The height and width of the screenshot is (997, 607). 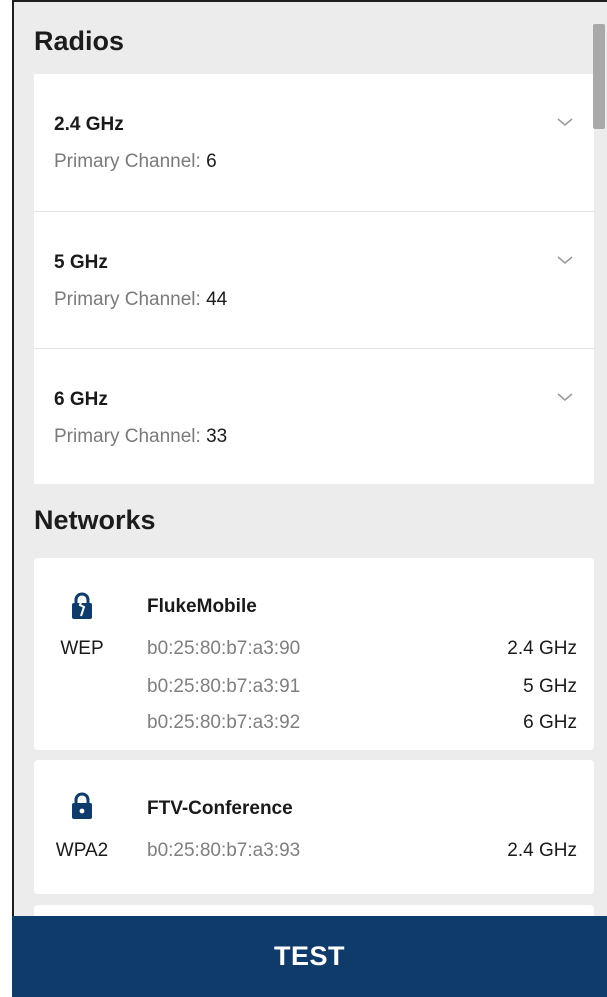 I want to click on test-button: TEST, so click(x=309, y=956).